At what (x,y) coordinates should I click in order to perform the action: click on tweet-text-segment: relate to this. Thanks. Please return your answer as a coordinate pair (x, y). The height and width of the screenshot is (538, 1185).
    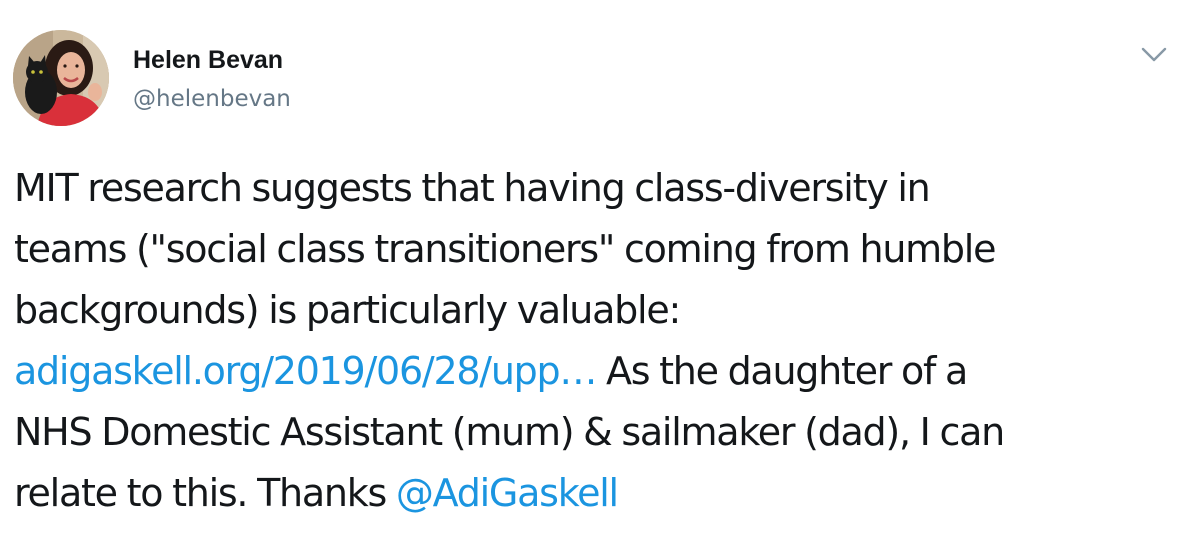
    Looking at the image, I should click on (205, 493).